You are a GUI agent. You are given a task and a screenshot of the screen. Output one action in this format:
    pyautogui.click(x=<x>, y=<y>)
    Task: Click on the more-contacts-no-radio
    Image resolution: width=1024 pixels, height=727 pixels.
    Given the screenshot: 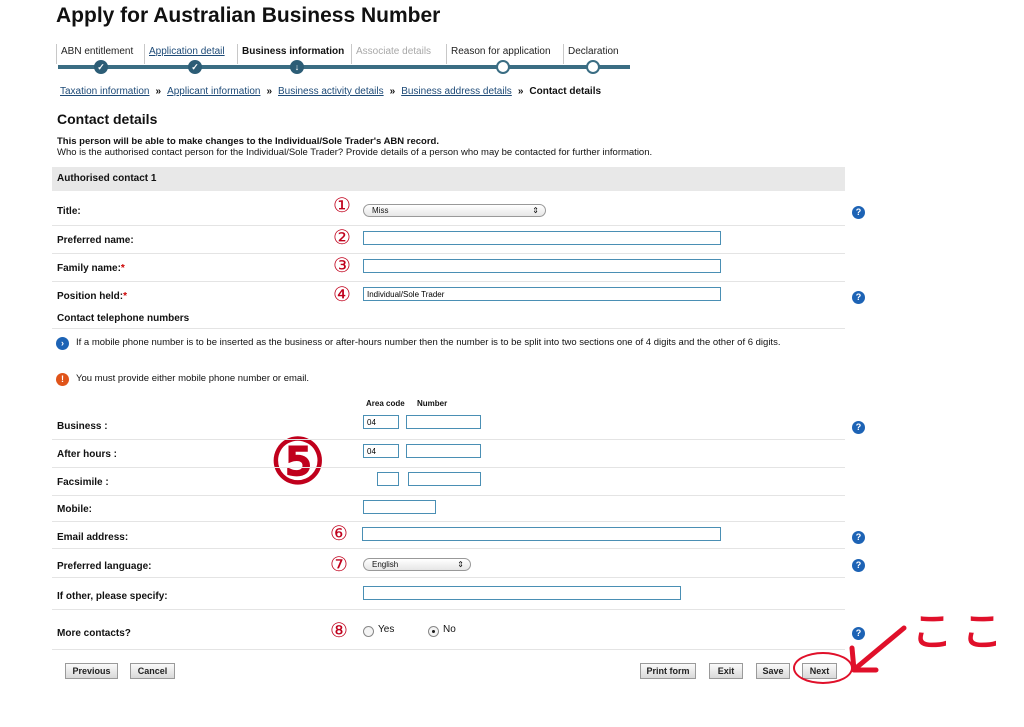 What is the action you would take?
    pyautogui.click(x=433, y=631)
    